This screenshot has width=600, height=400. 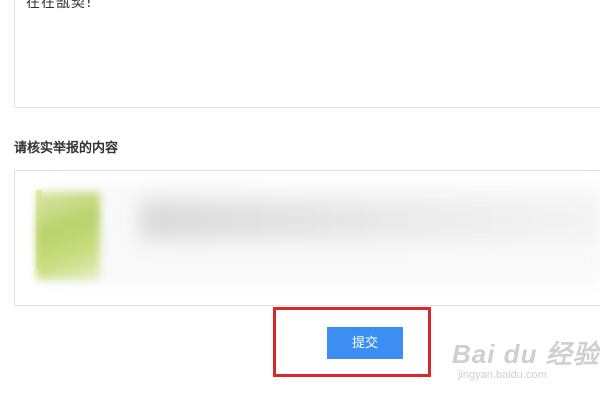 What do you see at coordinates (365, 343) in the screenshot?
I see `submit-button: 提交` at bounding box center [365, 343].